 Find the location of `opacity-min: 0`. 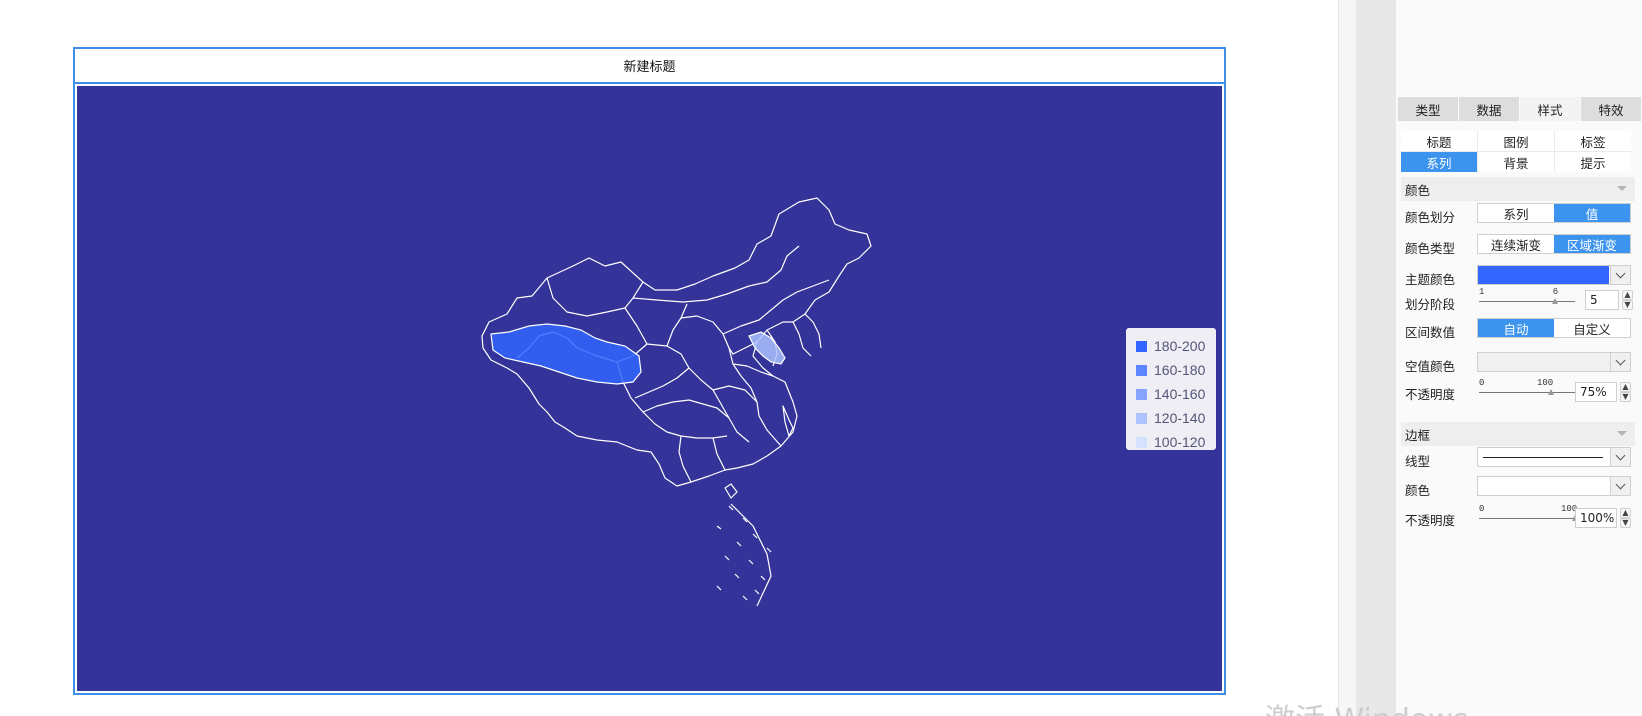

opacity-min: 0 is located at coordinates (1482, 383).